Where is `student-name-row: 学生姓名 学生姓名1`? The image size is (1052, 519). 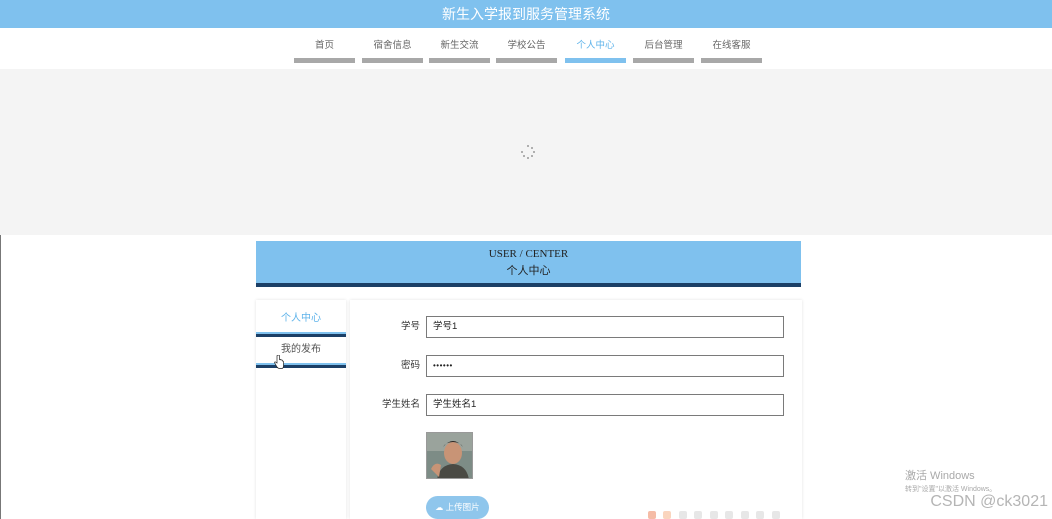 student-name-row: 学生姓名 学生姓名1 is located at coordinates (576, 405).